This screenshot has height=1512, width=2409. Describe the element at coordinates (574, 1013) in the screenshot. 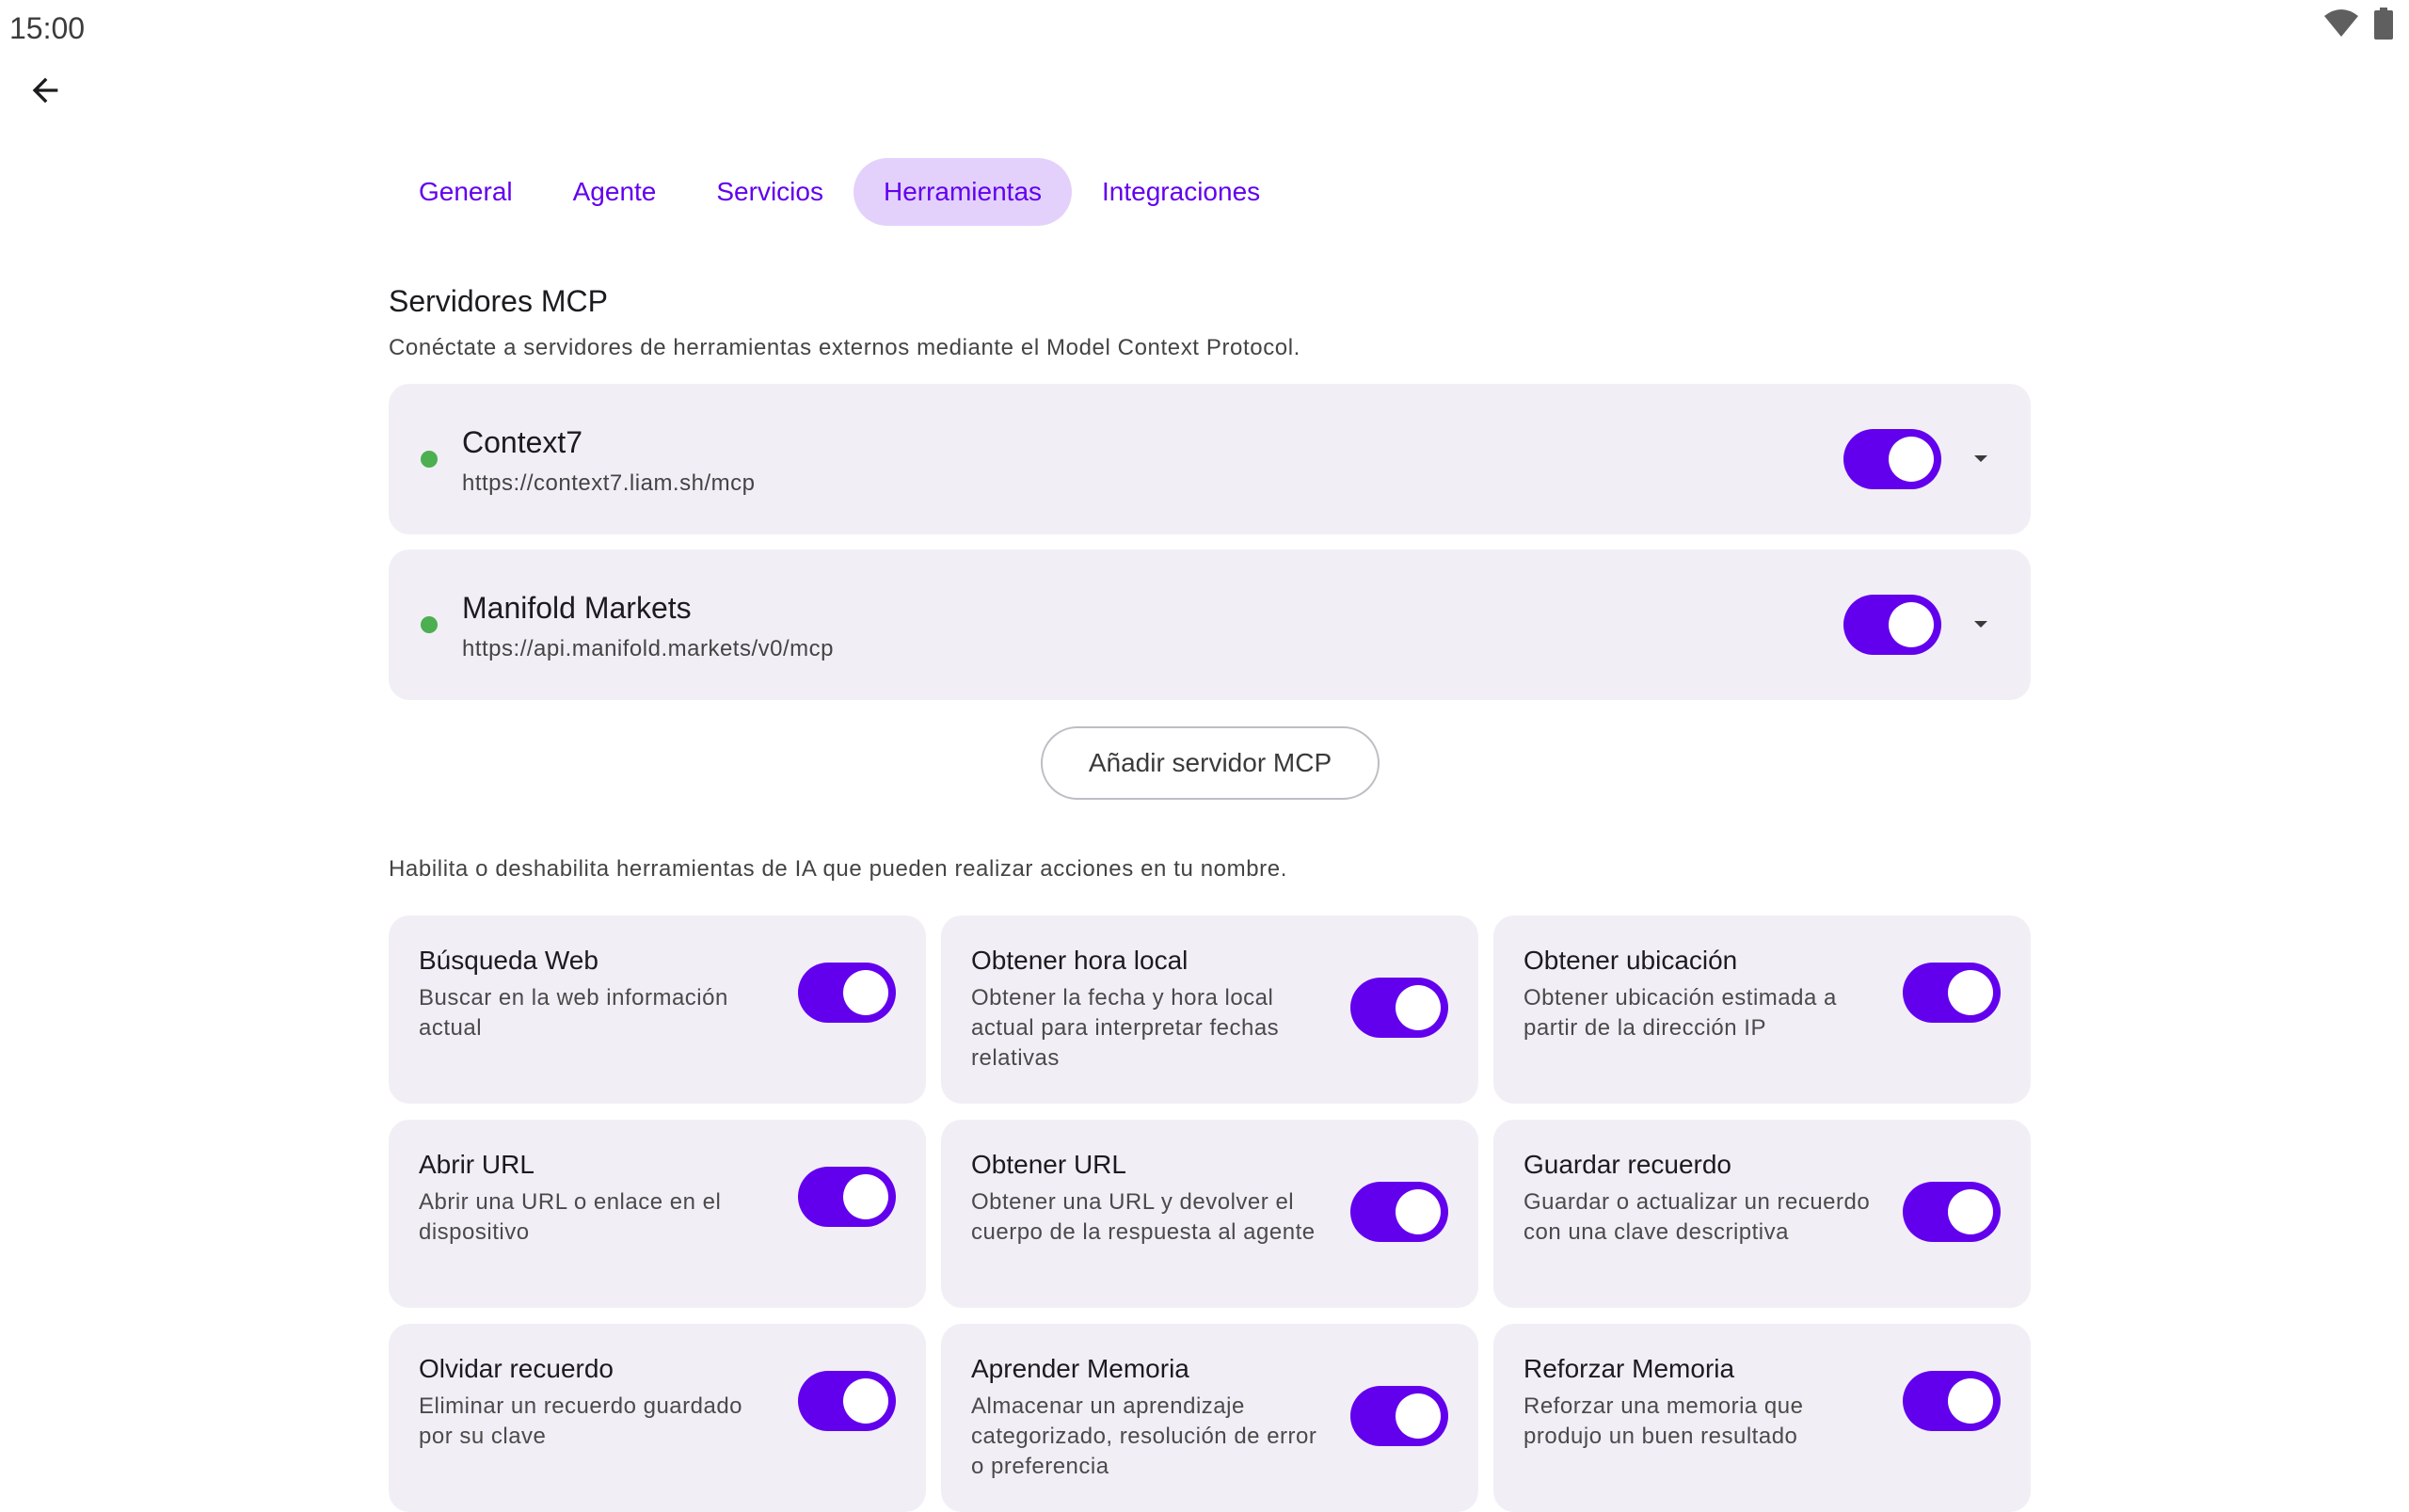

I see `tool-description: Buscar en la web información actual` at that location.